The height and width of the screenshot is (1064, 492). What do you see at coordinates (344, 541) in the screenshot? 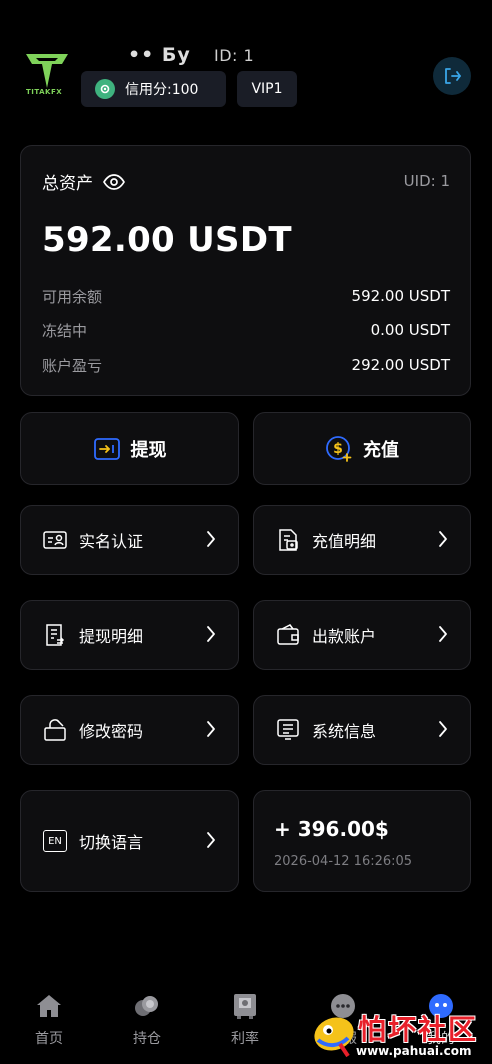
I see `menu-label: 充值明细` at bounding box center [344, 541].